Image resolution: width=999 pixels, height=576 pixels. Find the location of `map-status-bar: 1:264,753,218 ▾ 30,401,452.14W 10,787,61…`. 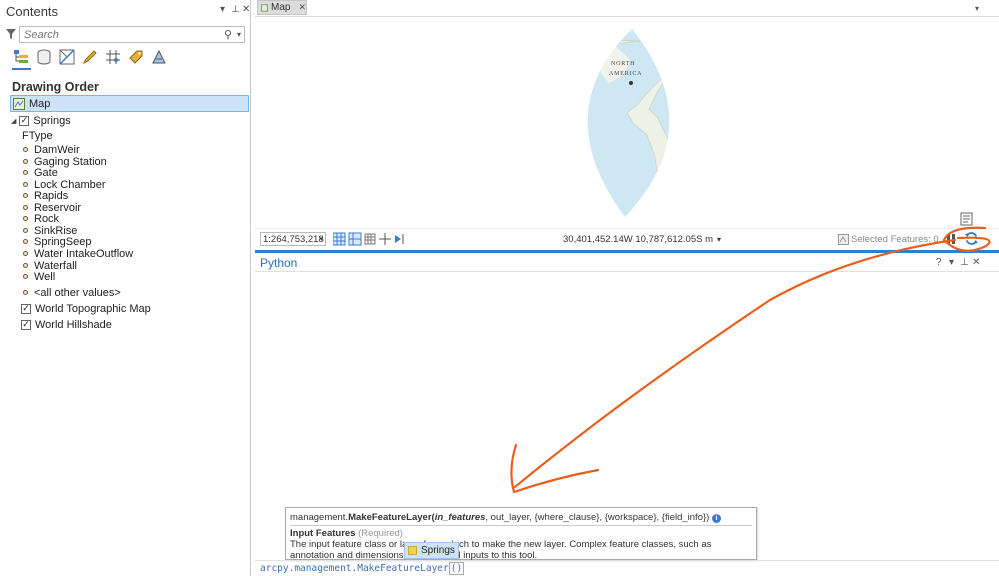

map-status-bar: 1:264,753,218 ▾ 30,401,452.14W 10,787,61… is located at coordinates (627, 238).